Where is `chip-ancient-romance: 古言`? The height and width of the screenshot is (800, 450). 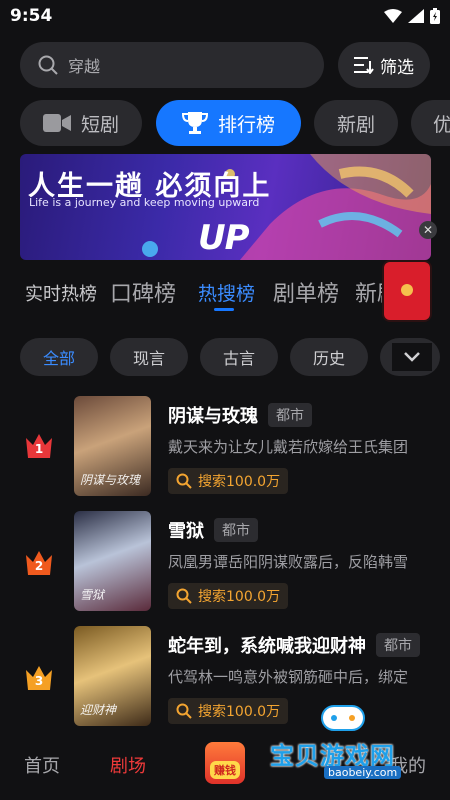
chip-ancient-romance: 古言 is located at coordinates (239, 357).